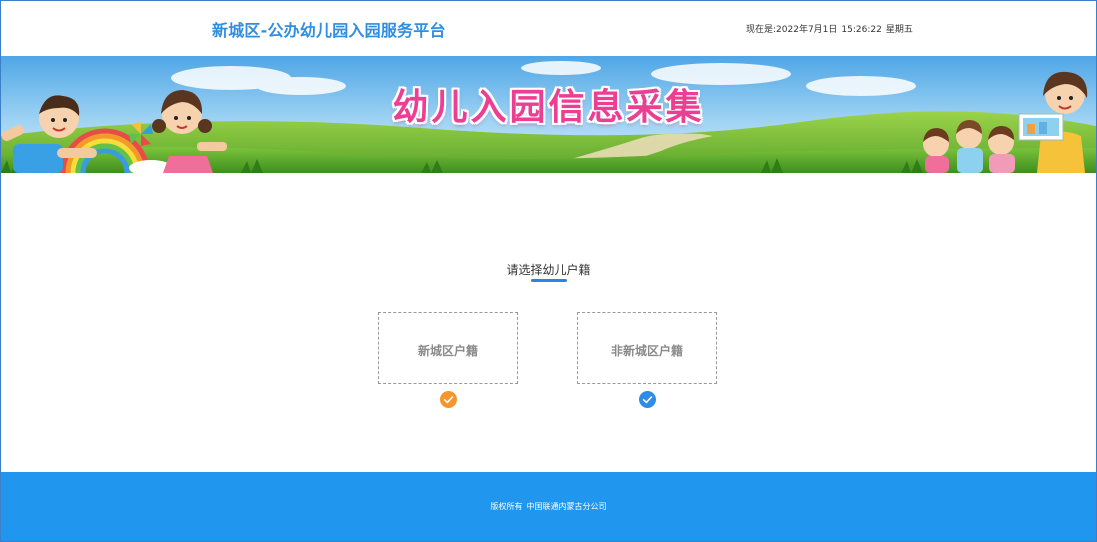  What do you see at coordinates (548, 28) in the screenshot?
I see `header: 新城区-公办幼儿园入园服务平台 现在是:2022年7月1日 15:26:22 星期五` at bounding box center [548, 28].